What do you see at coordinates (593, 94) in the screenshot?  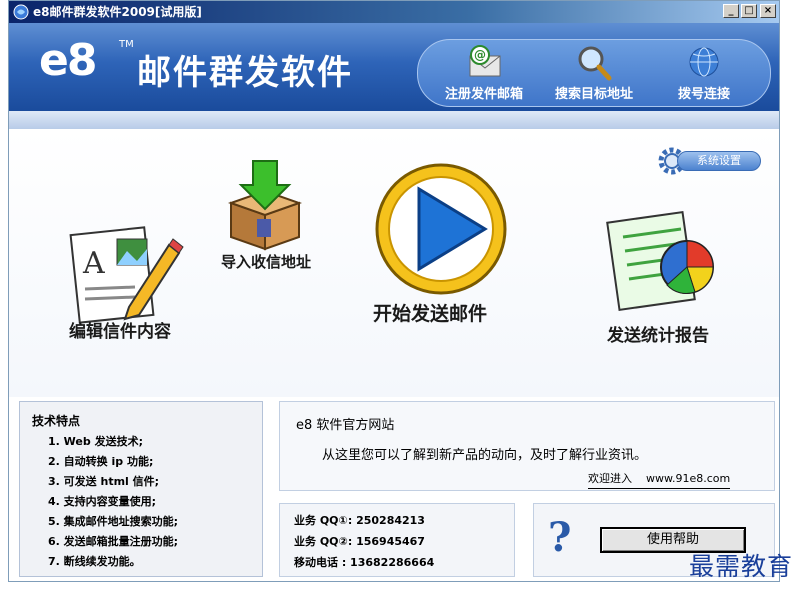 I see `nav-search-address-label: 搜索目标地址` at bounding box center [593, 94].